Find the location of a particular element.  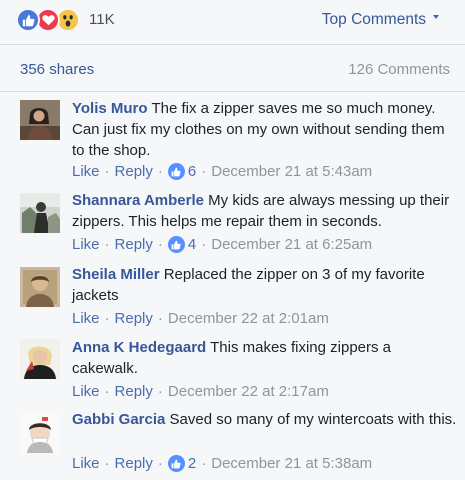

stats-row: 356 shares 126 Comments is located at coordinates (232, 68).